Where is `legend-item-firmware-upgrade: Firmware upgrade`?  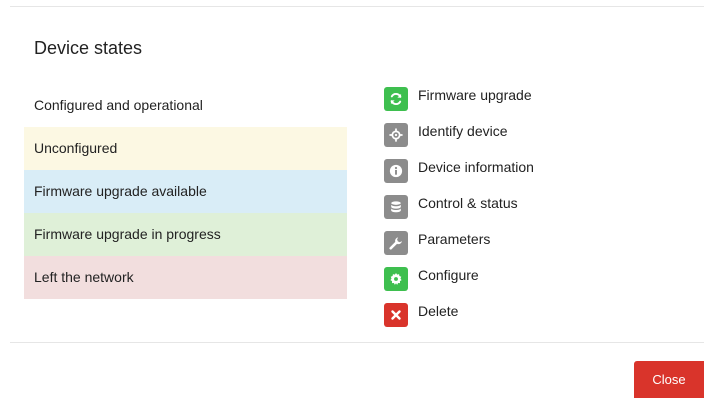
legend-item-firmware-upgrade: Firmware upgrade is located at coordinates (459, 98).